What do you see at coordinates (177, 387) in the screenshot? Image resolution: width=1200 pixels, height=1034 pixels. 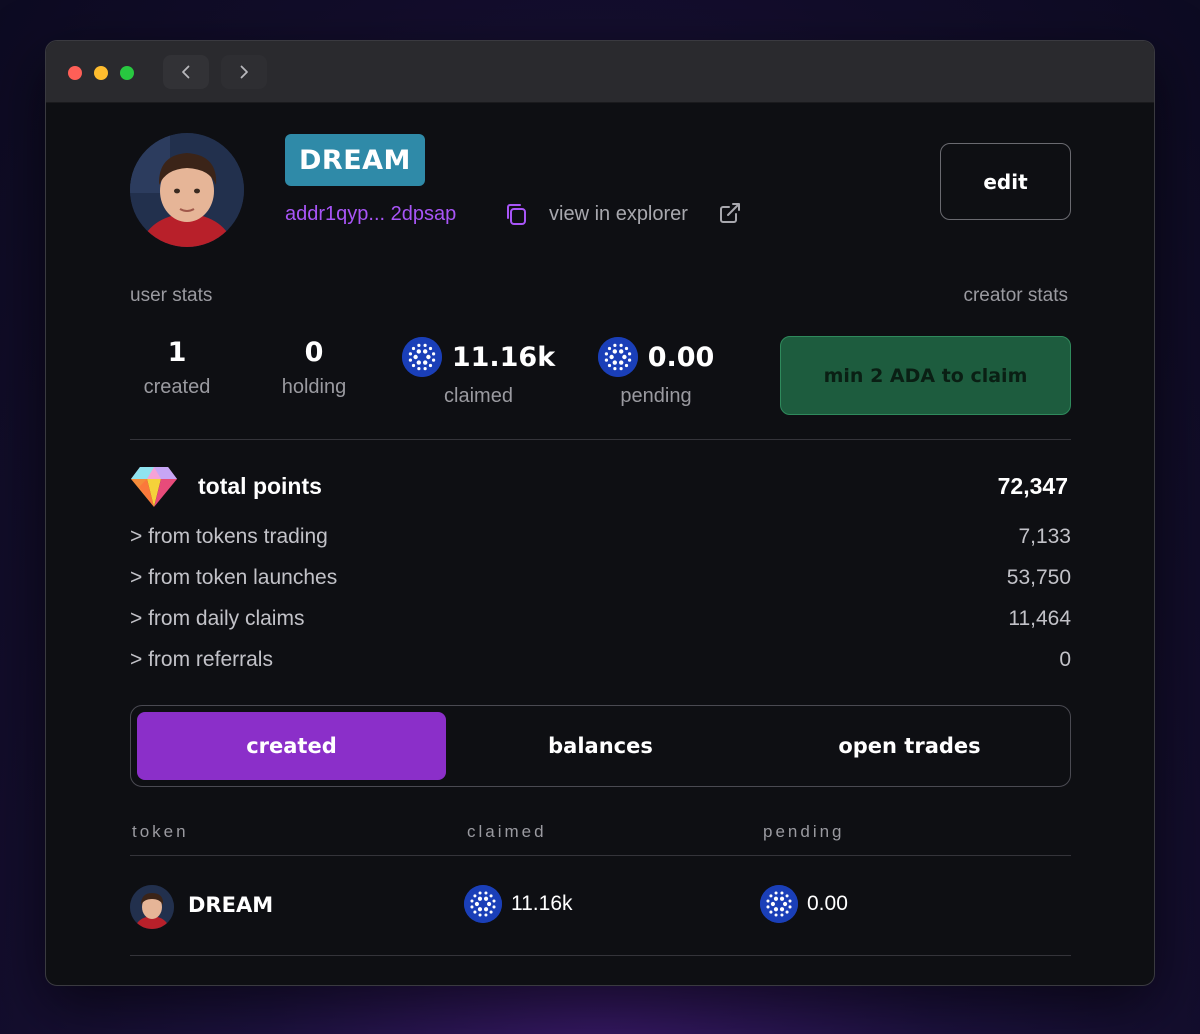 I see `stat-created-label: created` at bounding box center [177, 387].